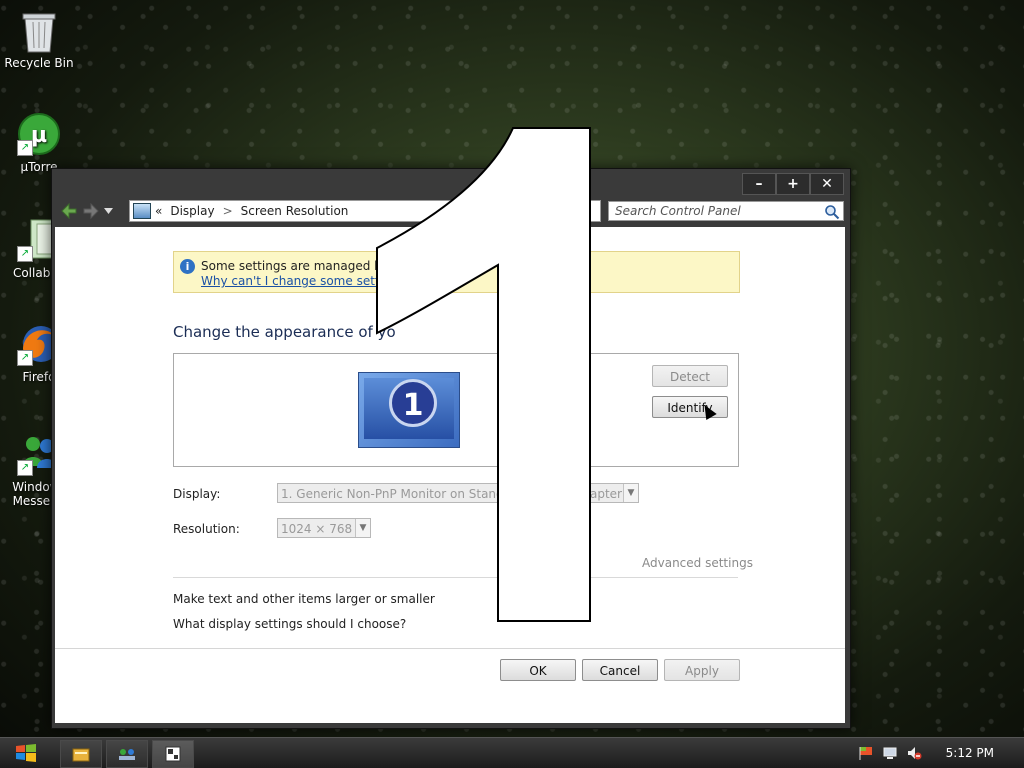 The width and height of the screenshot is (1024, 768). Describe the element at coordinates (317, 529) in the screenshot. I see `resolution-select-value: 1024 × 768` at that location.